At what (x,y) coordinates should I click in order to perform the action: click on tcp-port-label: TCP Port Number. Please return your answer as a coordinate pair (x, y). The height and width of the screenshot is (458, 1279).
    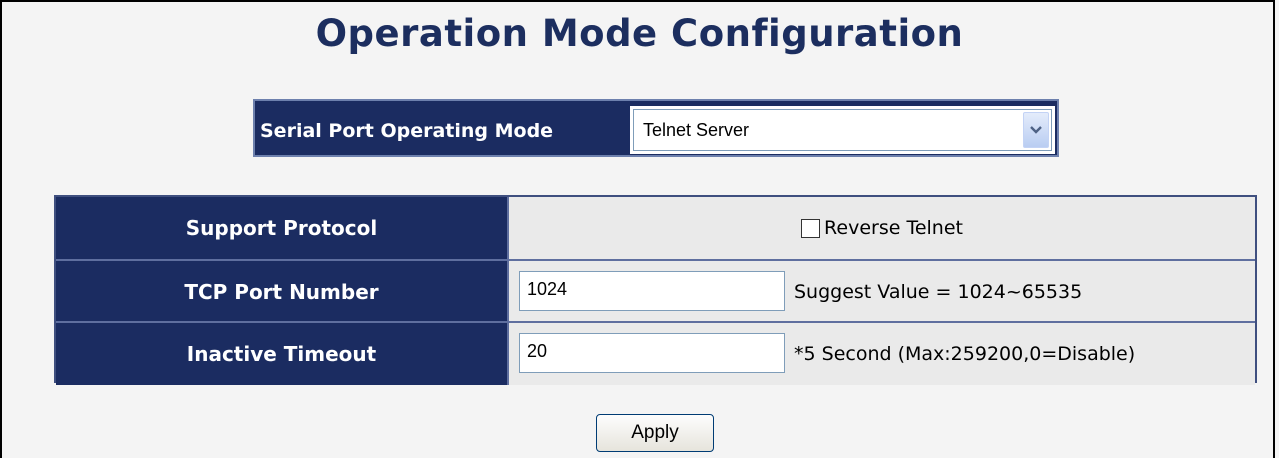
    Looking at the image, I should click on (282, 292).